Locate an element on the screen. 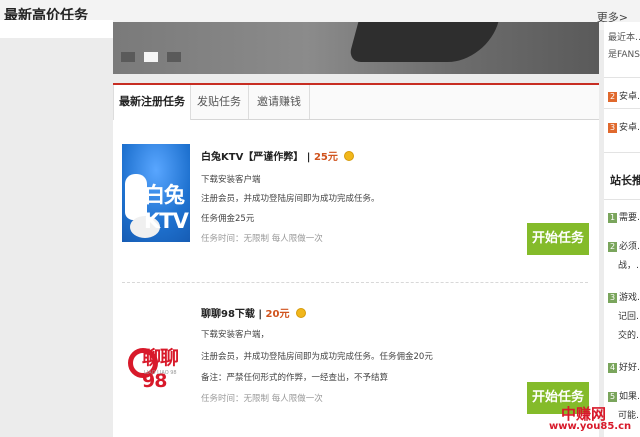 Image resolution: width=640 pixels, height=437 pixels. tab-separator is located at coordinates (309, 102).